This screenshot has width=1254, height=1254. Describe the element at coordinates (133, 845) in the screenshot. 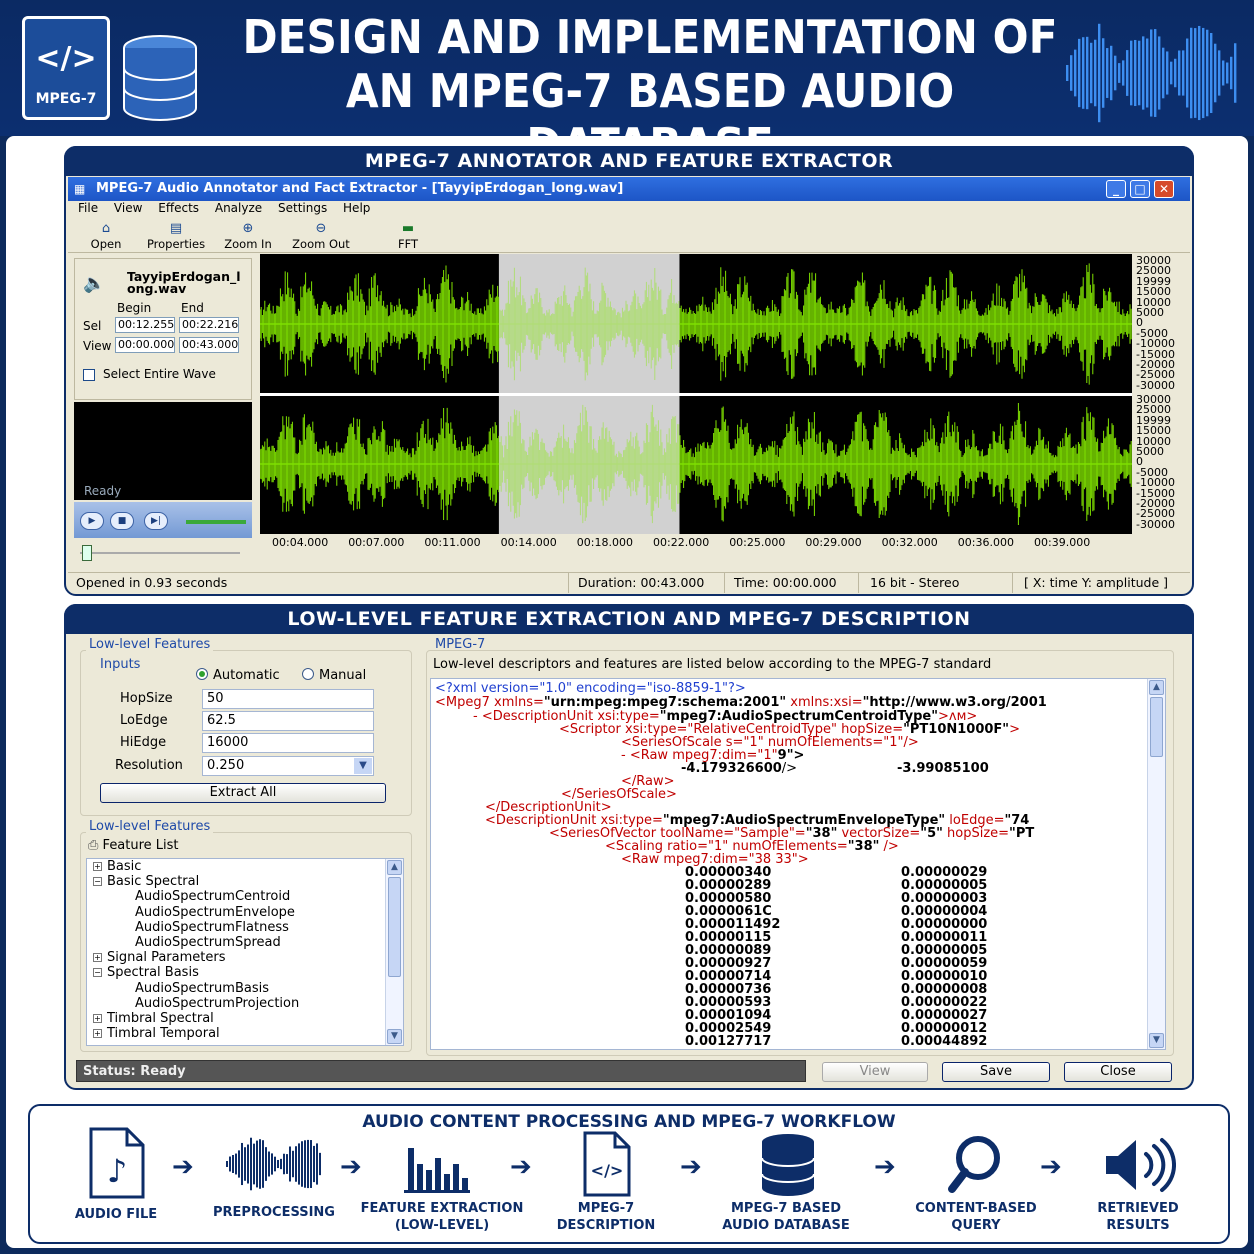

I see `feature-list-header: ⎙ Feature List` at that location.